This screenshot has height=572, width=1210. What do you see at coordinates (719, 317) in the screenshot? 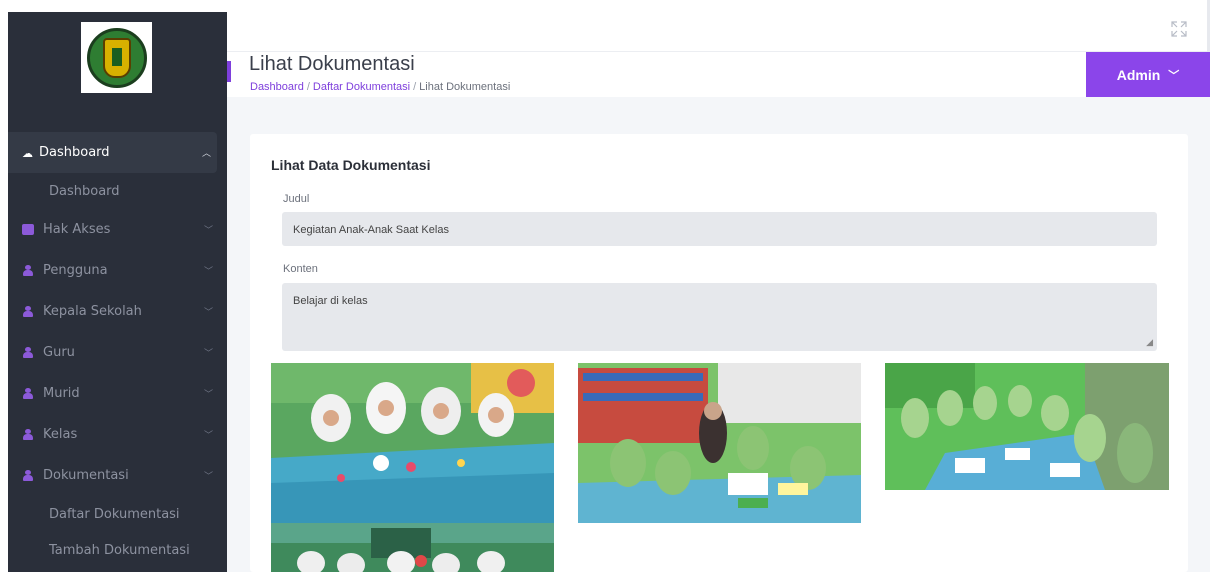
I see `konten-textarea: Belajar di kelas ◢` at bounding box center [719, 317].